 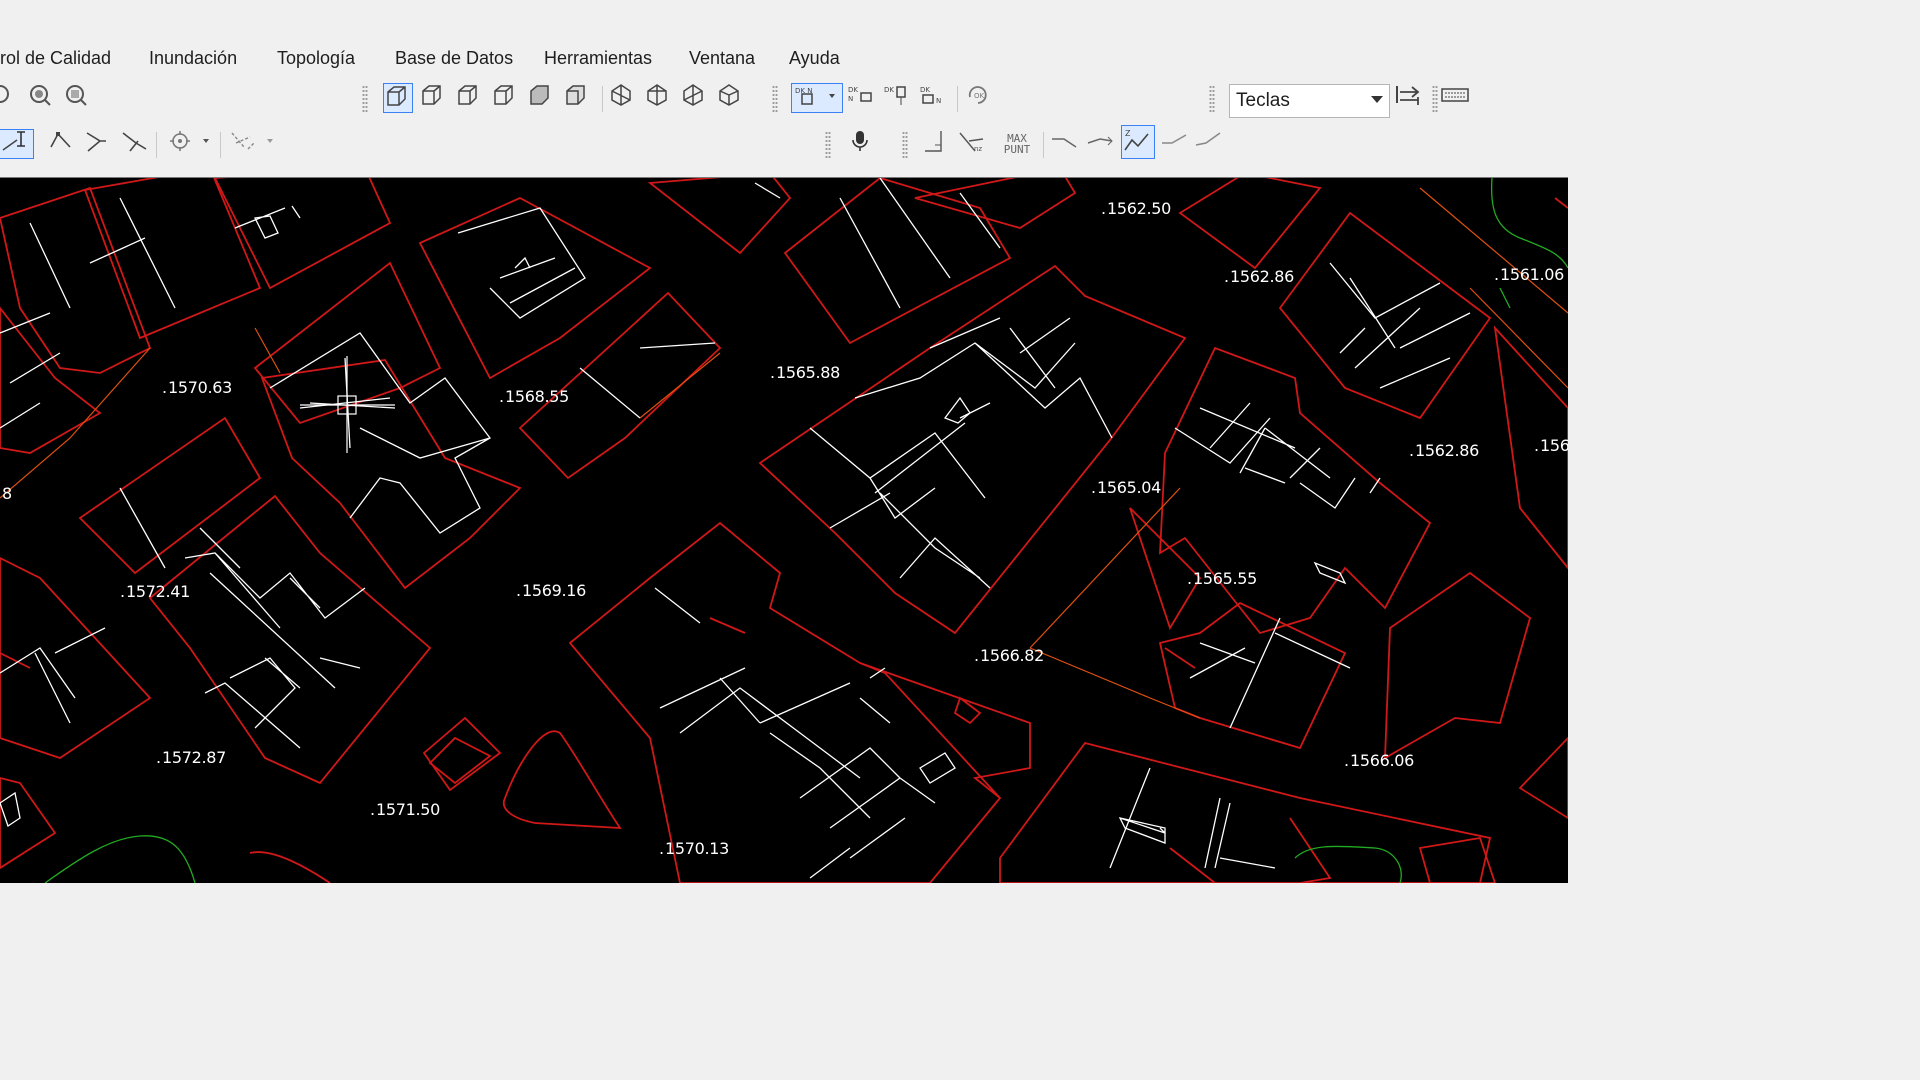 What do you see at coordinates (1209, 144) in the screenshot?
I see `curve-4-icon` at bounding box center [1209, 144].